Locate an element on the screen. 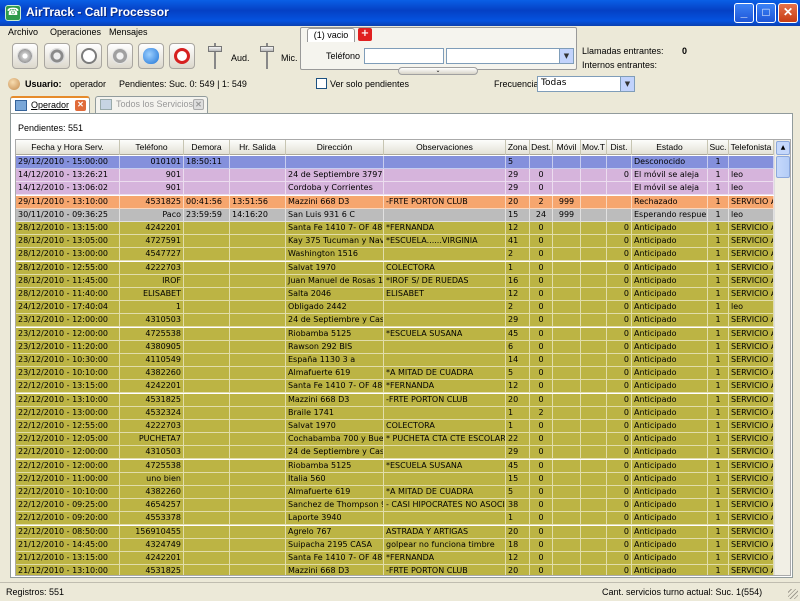  column-header: Dest. is located at coordinates (541, 147).